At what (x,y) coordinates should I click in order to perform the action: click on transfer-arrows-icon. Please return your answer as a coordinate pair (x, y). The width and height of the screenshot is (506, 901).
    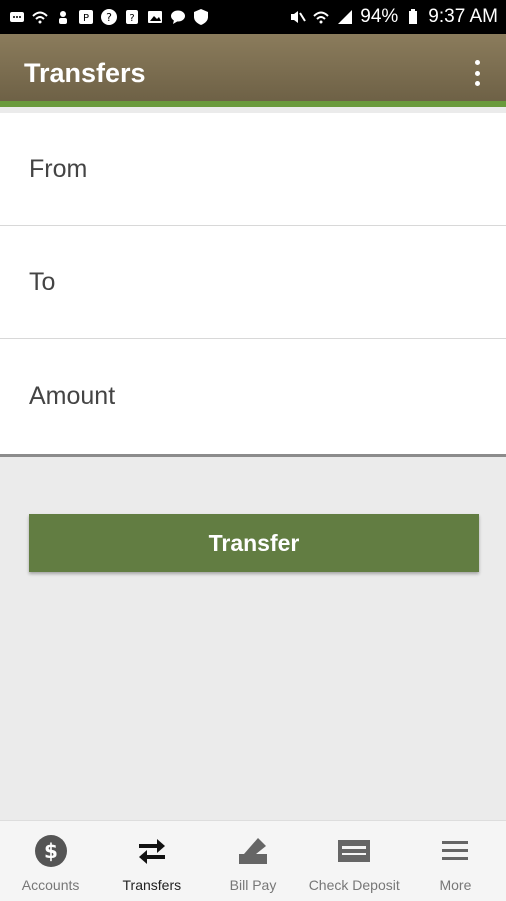
    Looking at the image, I should click on (152, 851).